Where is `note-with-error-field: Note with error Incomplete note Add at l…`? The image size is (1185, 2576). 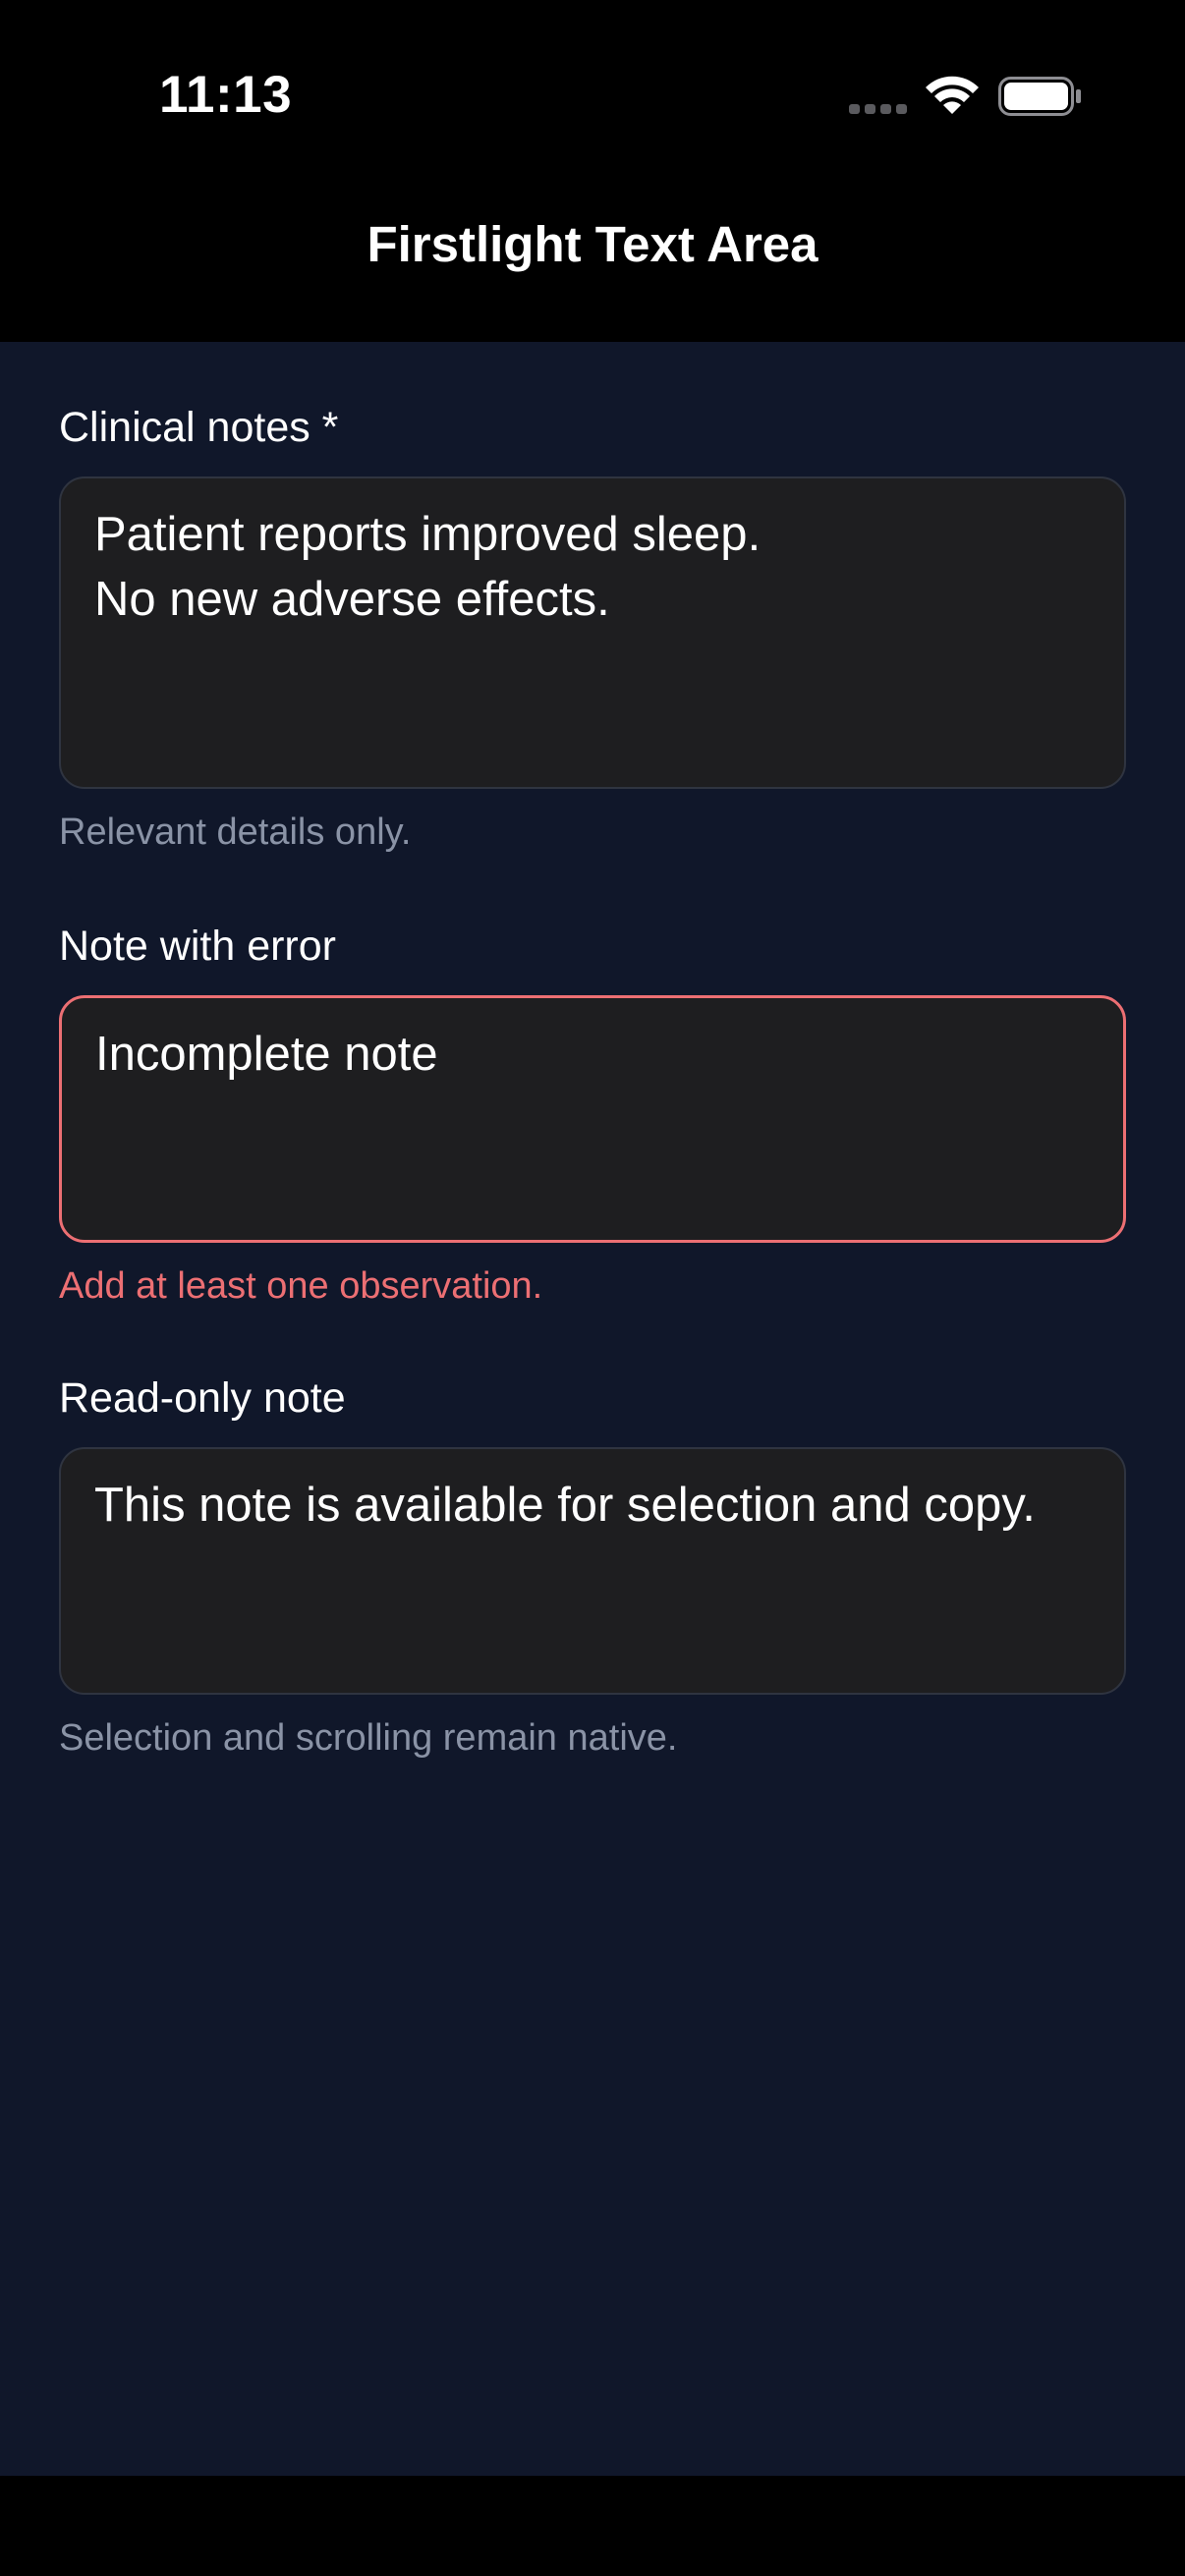 note-with-error-field: Note with error Incomplete note Add at l… is located at coordinates (592, 1117).